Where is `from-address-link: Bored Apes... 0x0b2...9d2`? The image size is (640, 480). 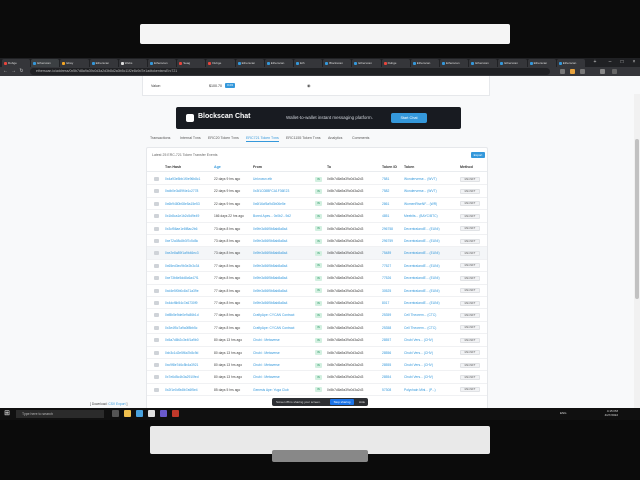
from-address-link: Bored Apes... 0x0b2...9d2 is located at coordinates (278, 216).